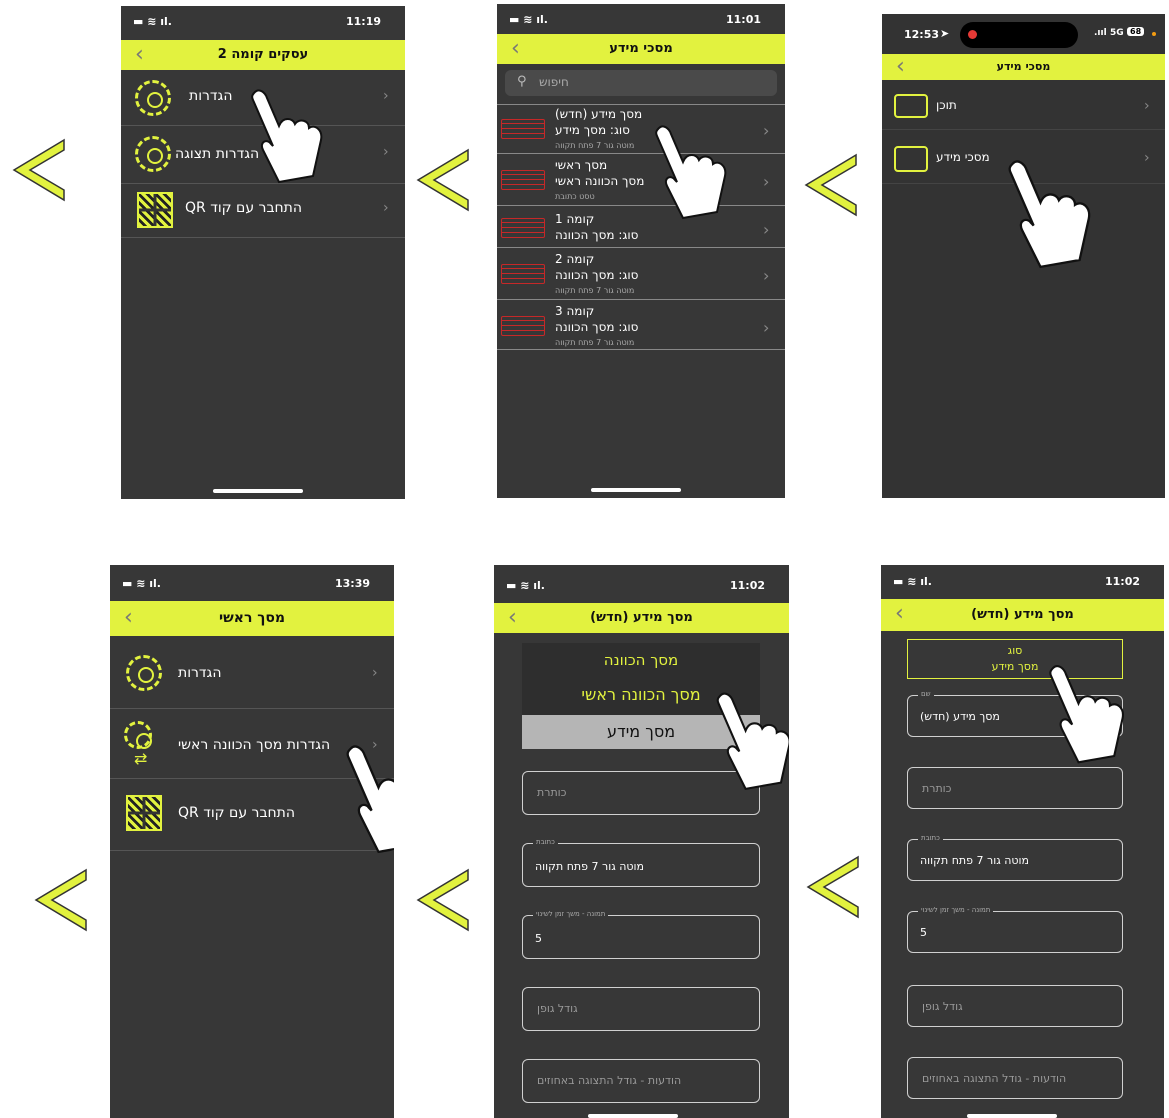  What do you see at coordinates (545, 842) in the screenshot?
I see `field-legend: כתובת` at bounding box center [545, 842].